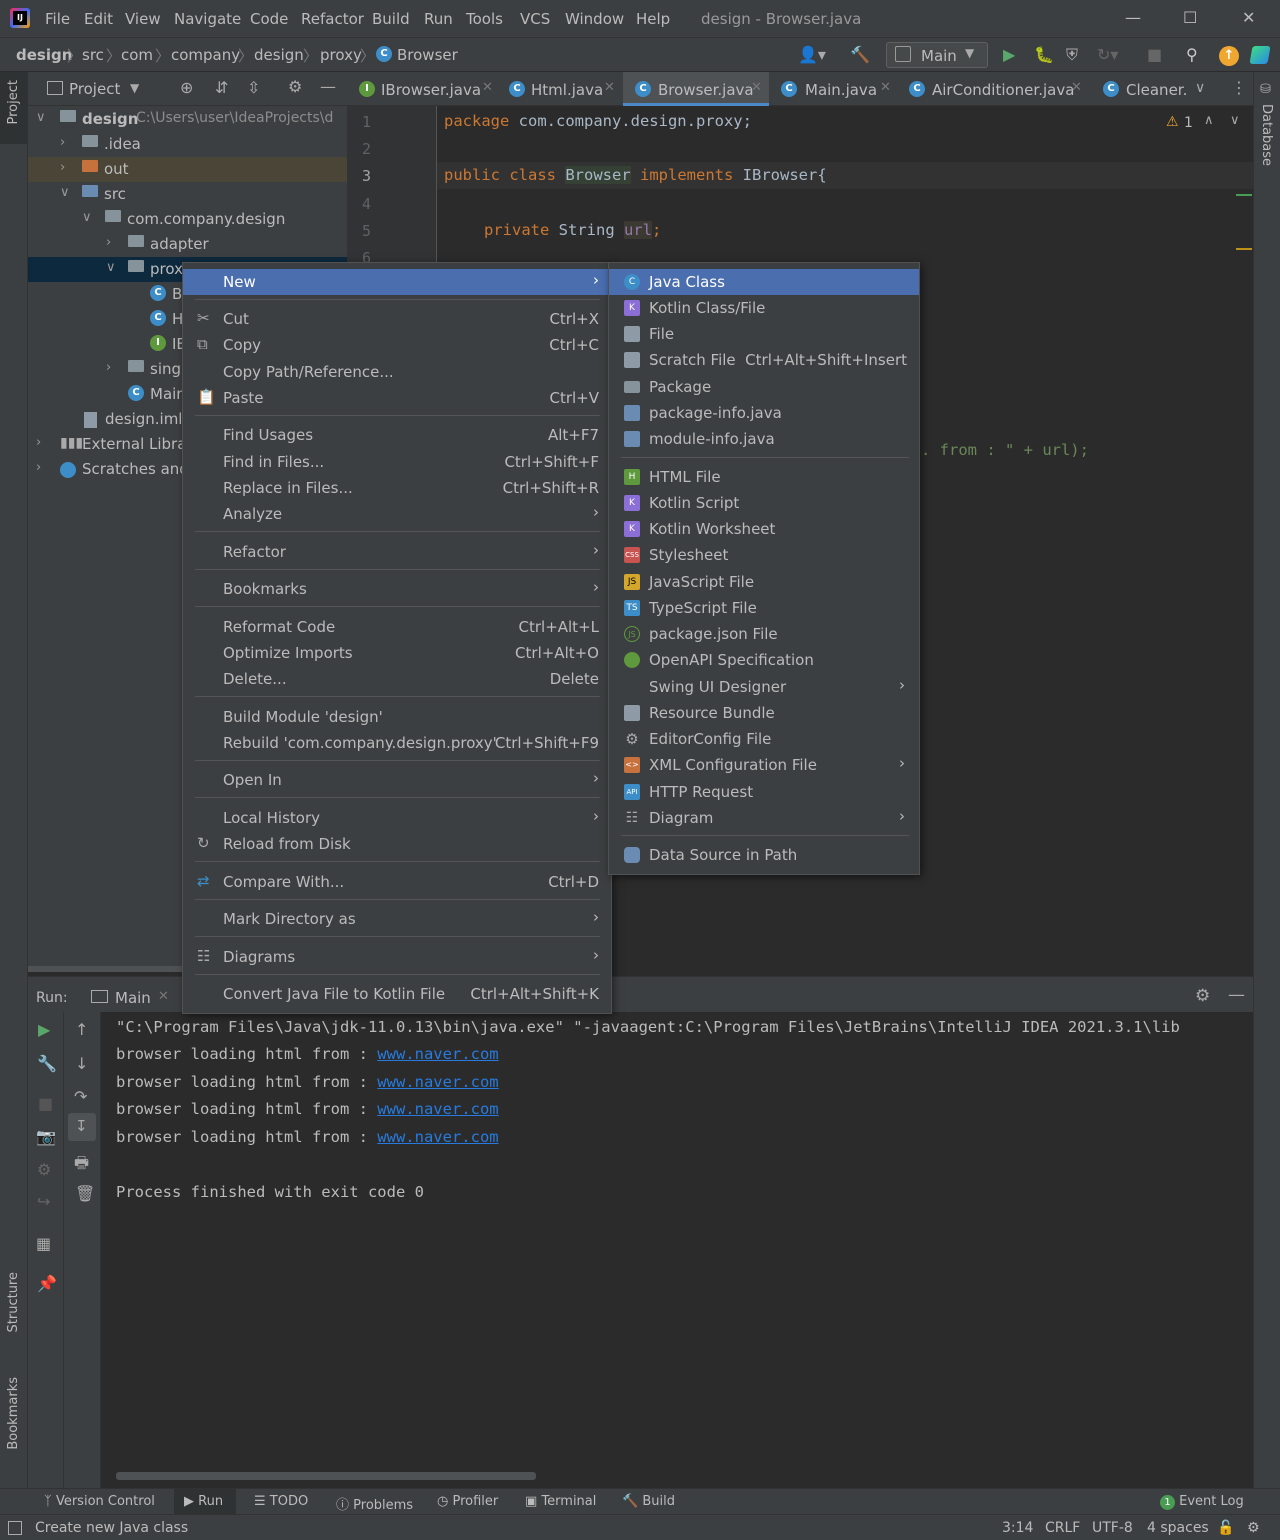 The image size is (1280, 1540). Describe the element at coordinates (391, 19) in the screenshot. I see `menu-build: Build` at that location.